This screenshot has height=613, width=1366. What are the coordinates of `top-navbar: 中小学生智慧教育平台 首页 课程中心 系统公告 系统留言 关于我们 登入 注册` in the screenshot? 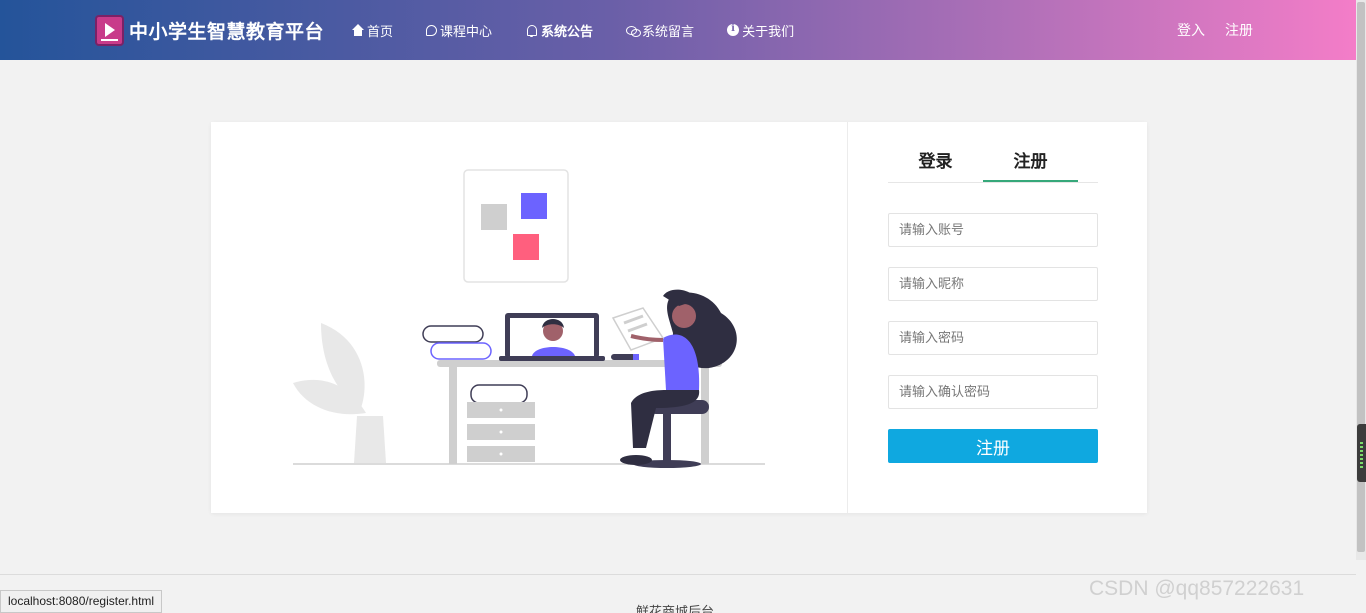 It's located at (678, 30).